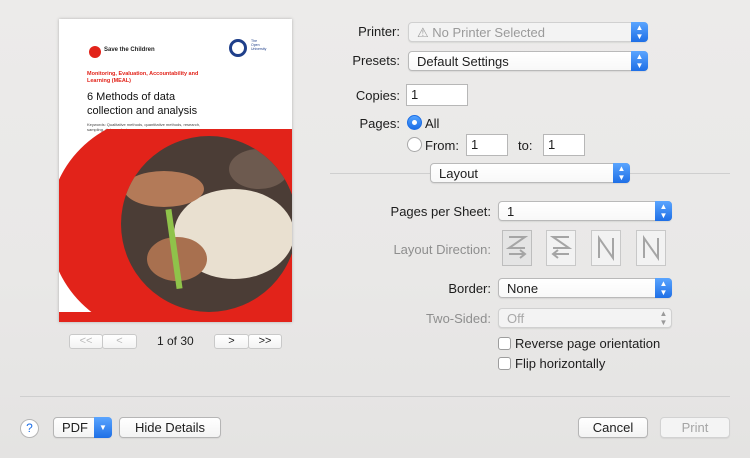 The image size is (750, 458). Describe the element at coordinates (175, 341) in the screenshot. I see `page-indicator: 1 of 30` at that location.